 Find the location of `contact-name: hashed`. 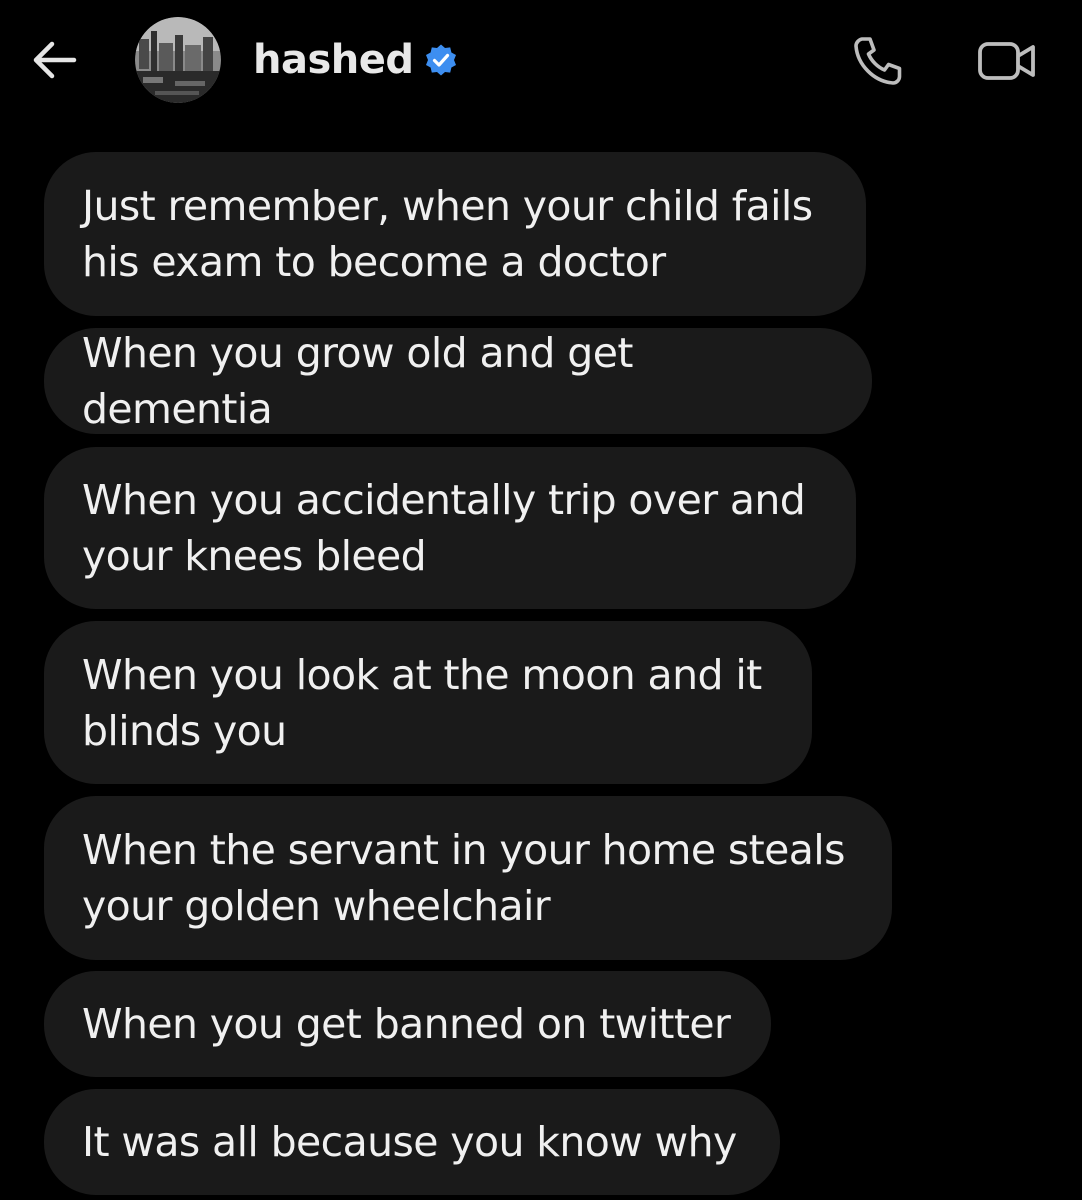

contact-name: hashed is located at coordinates (333, 60).